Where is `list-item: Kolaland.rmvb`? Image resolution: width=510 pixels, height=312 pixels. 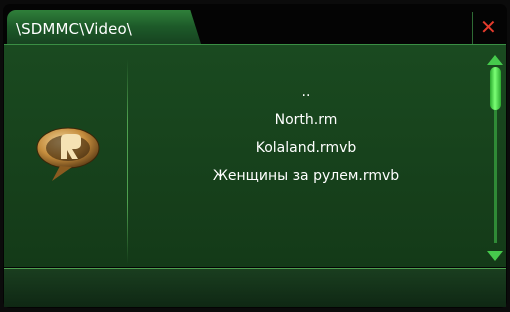 list-item: Kolaland.rmvb is located at coordinates (306, 148).